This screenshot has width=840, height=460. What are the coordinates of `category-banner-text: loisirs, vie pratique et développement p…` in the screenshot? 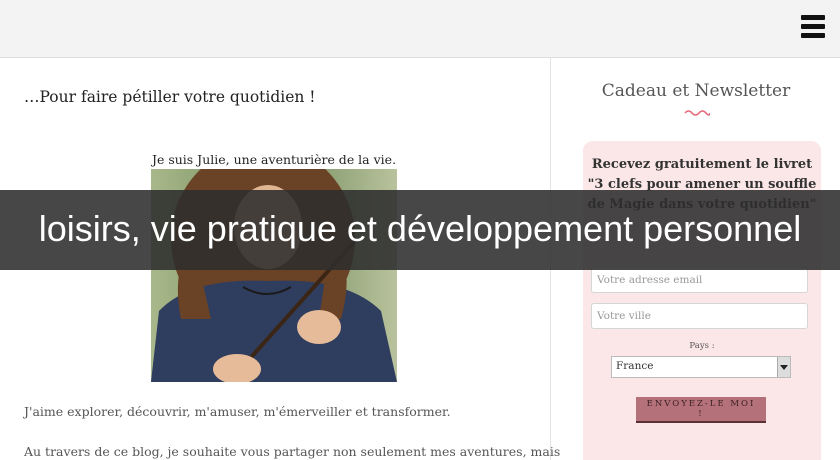 It's located at (420, 228).